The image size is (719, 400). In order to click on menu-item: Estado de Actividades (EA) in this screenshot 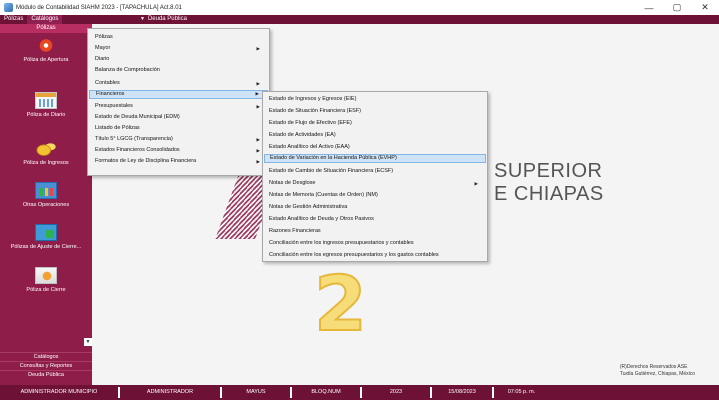, I will do `click(375, 135)`.